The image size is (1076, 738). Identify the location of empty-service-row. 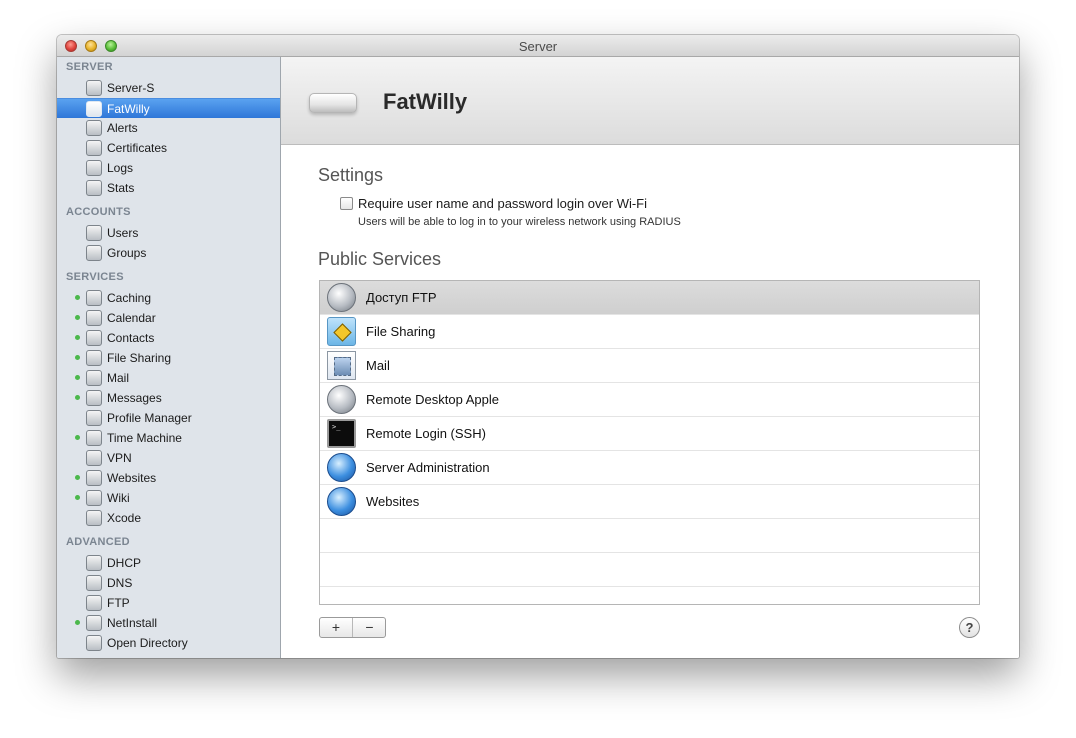
(649, 536).